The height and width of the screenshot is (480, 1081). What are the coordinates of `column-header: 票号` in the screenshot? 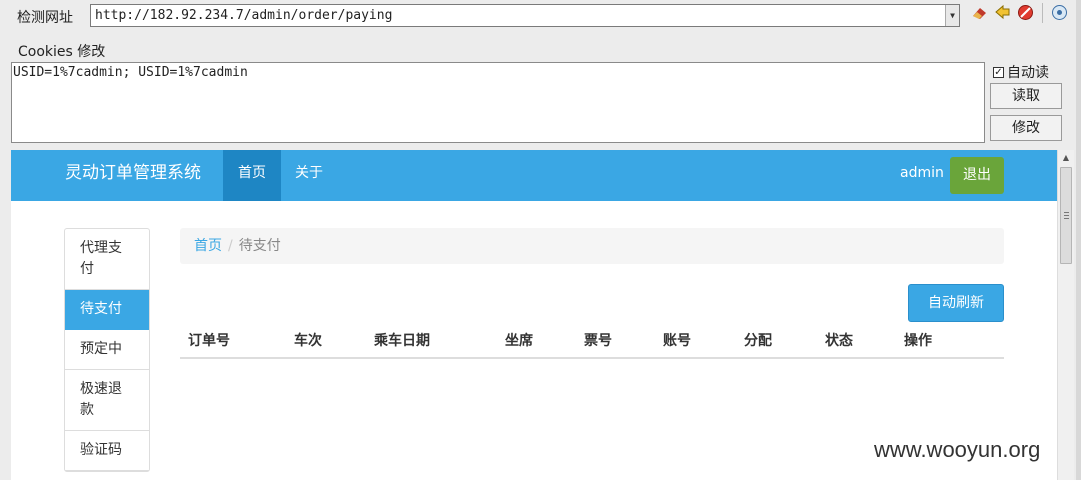 It's located at (598, 341).